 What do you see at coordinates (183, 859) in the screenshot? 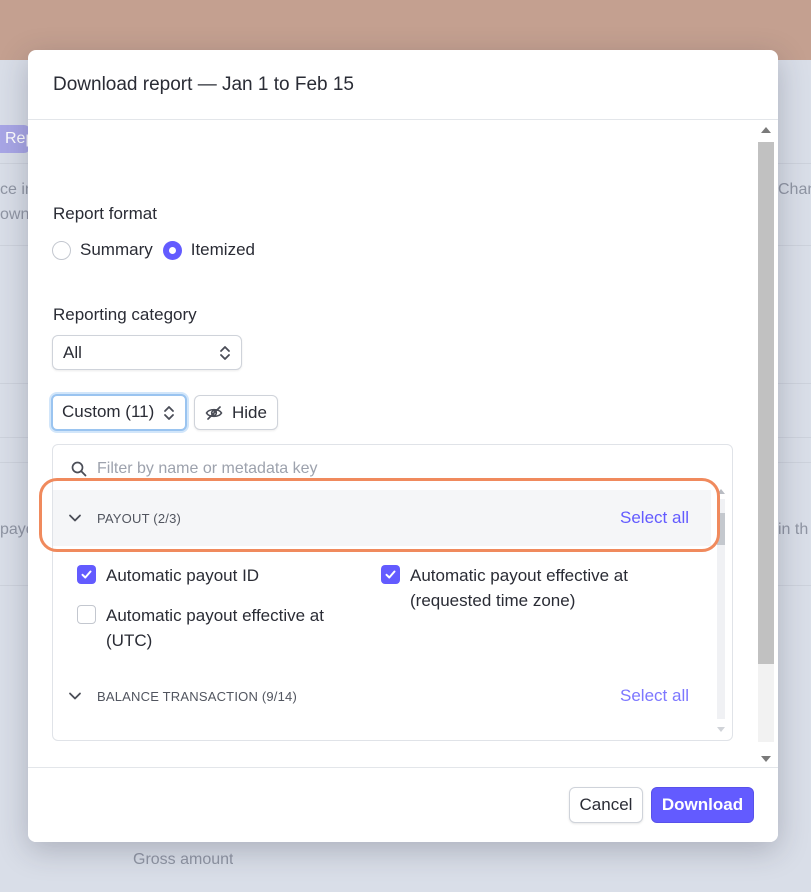
I see `backdrop-text: Gross amount` at bounding box center [183, 859].